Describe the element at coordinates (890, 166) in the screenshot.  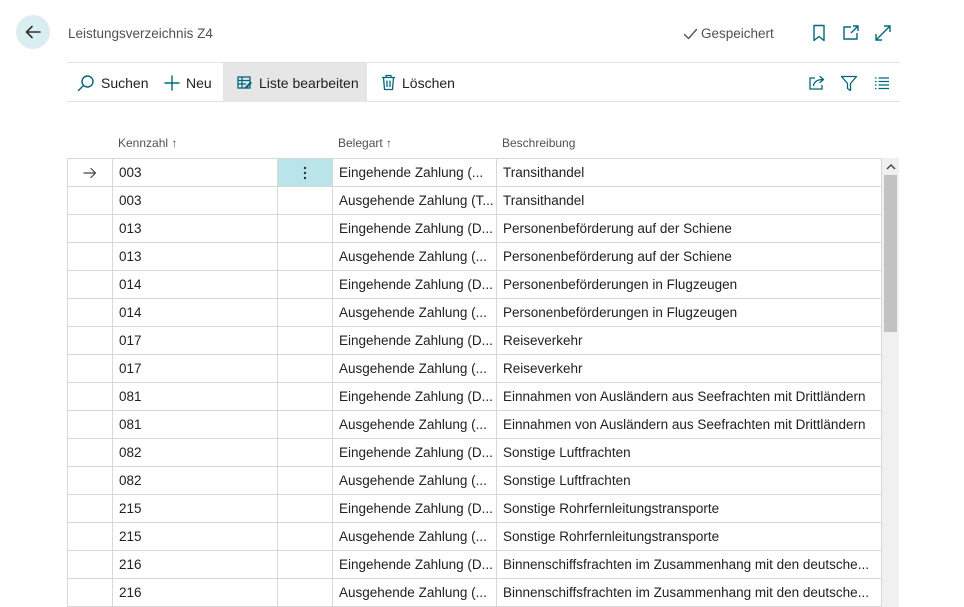
I see `scroll-up-button` at that location.